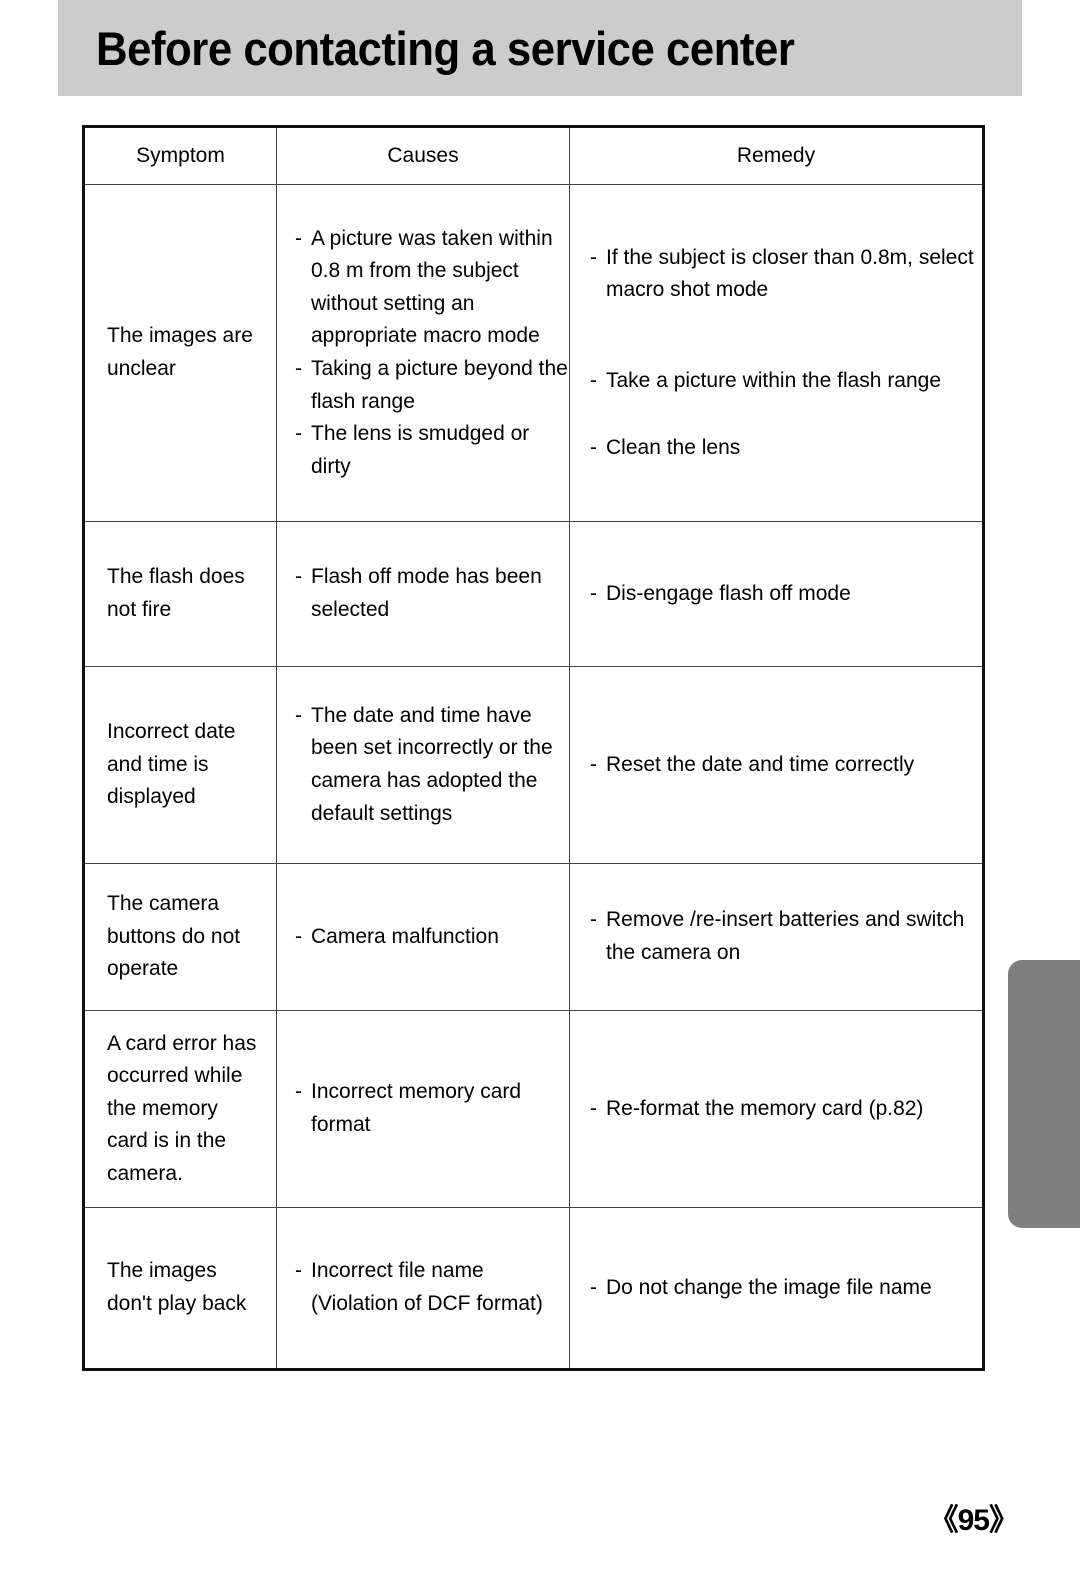  Describe the element at coordinates (175, 1076) in the screenshot. I see `symptom-line: occurred while` at that location.